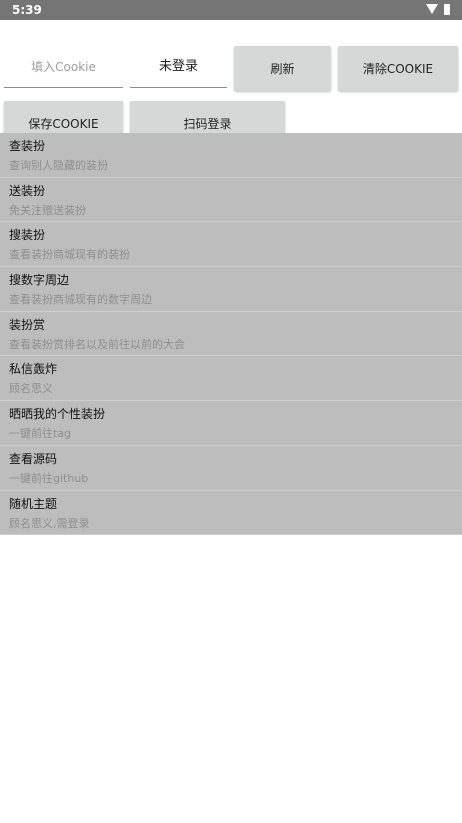  I want to click on cookie-input, so click(63, 67).